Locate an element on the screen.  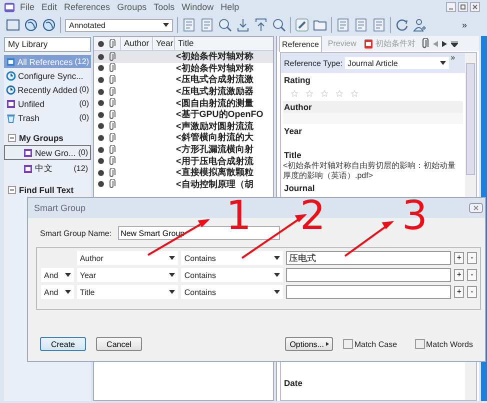
title-cell-text: <方形孔漏流横向射 is located at coordinates (214, 149).